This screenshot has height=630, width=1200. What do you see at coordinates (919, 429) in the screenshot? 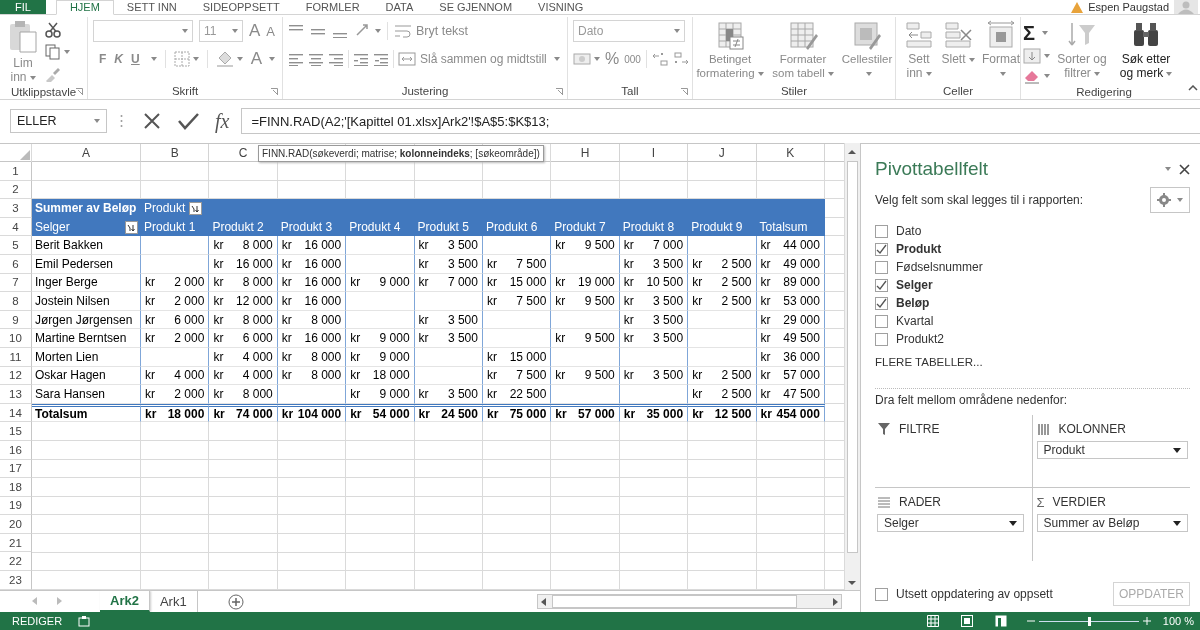
I see `area-label: FILTRE` at bounding box center [919, 429].